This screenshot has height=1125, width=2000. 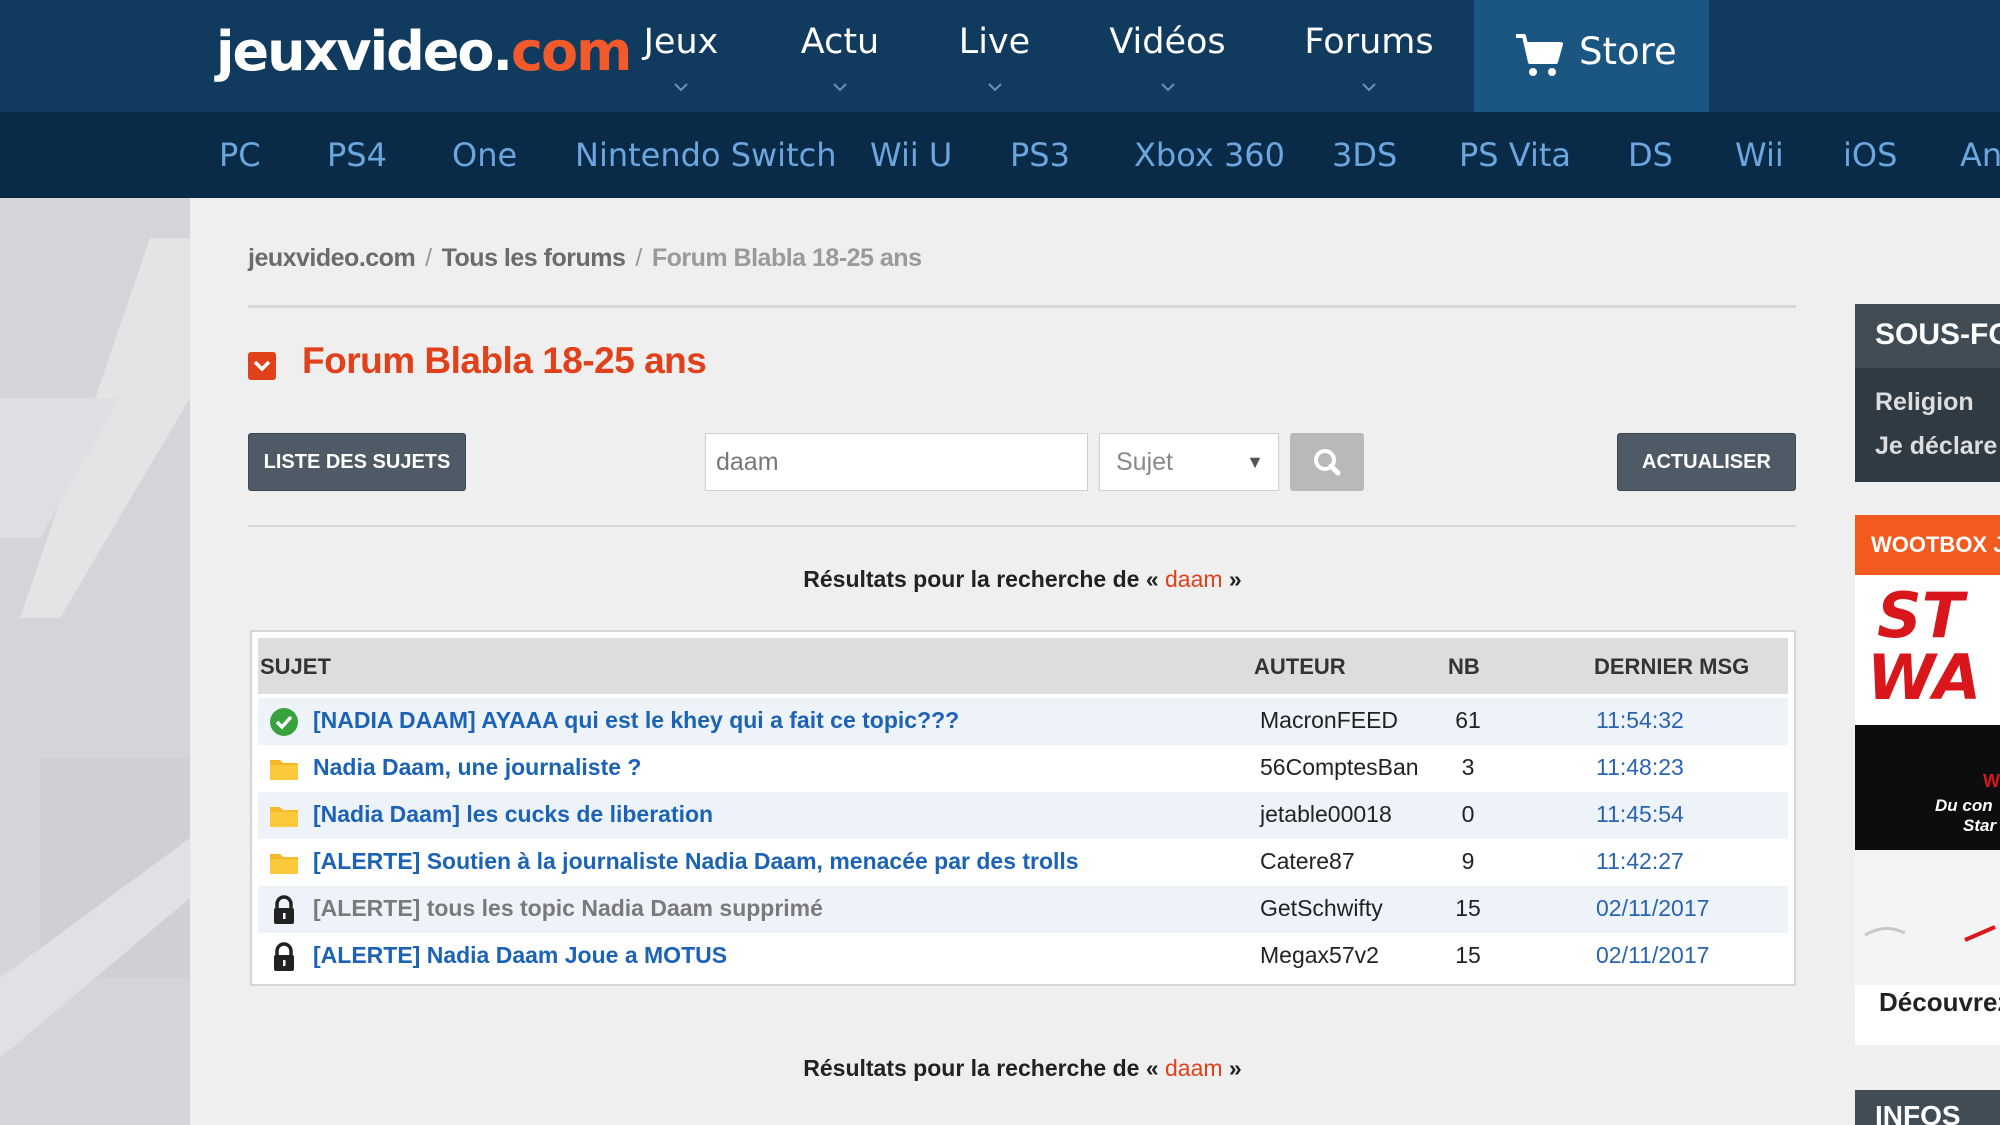 What do you see at coordinates (1870, 155) in the screenshot?
I see `platform-ios: iOS` at bounding box center [1870, 155].